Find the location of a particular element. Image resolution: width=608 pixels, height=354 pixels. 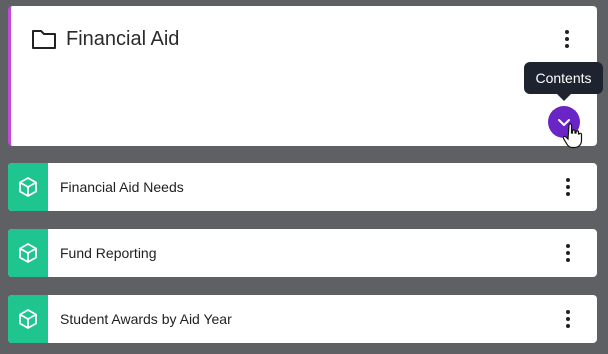

item-label: Student Awards by Aid Year is located at coordinates (146, 319).